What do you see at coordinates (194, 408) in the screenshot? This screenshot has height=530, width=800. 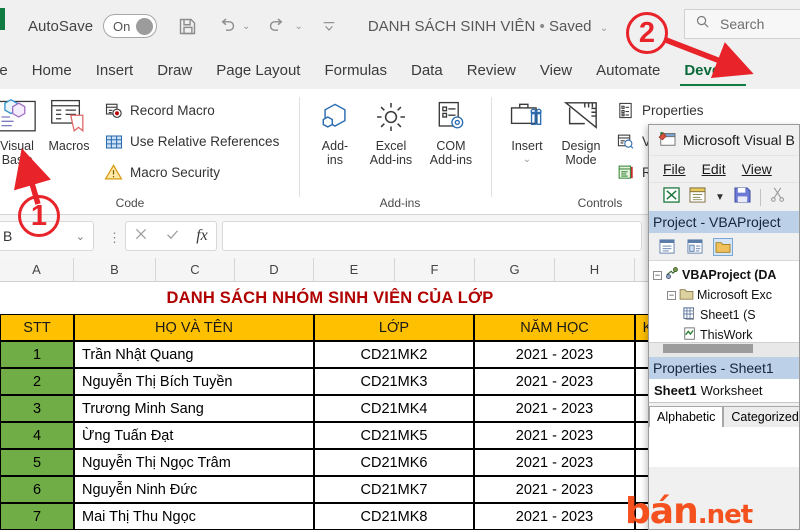 I see `cell-name: Trương Minh Sang` at bounding box center [194, 408].